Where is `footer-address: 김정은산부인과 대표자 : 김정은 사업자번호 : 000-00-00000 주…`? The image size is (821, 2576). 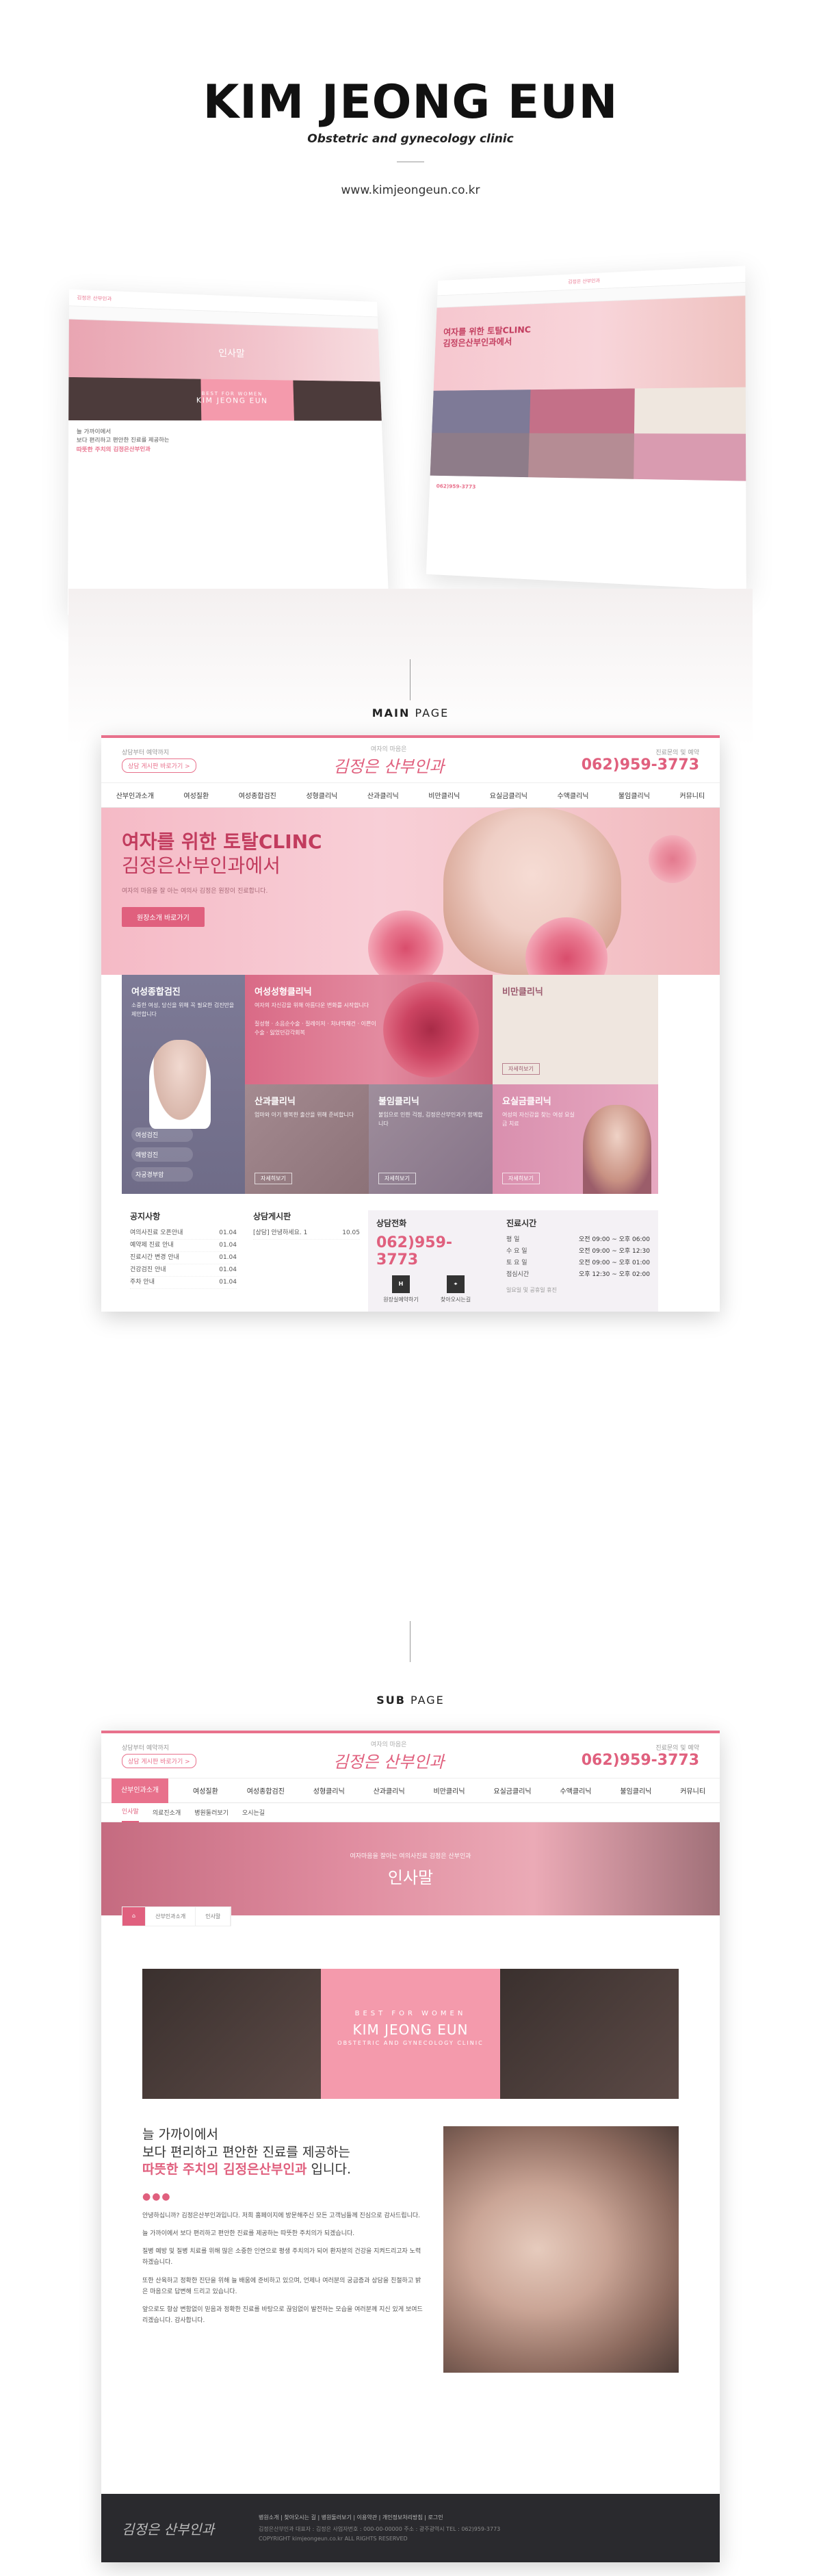 footer-address: 김정은산부인과 대표자 : 김정은 사업자번호 : 000-00-00000 주… is located at coordinates (380, 2529).